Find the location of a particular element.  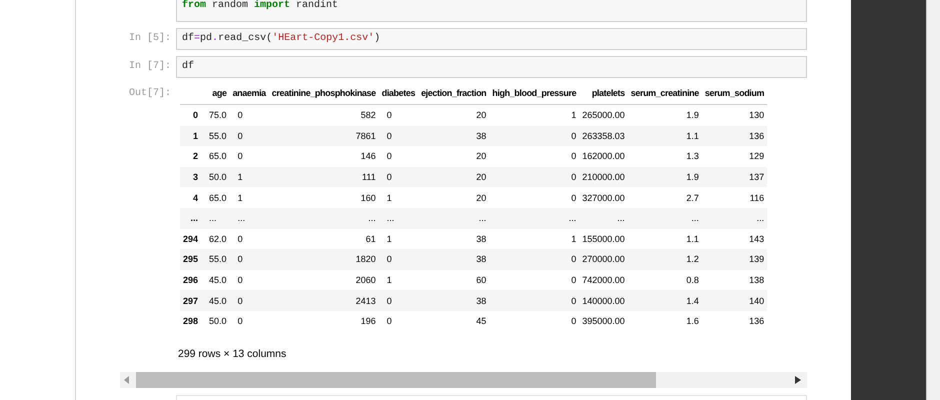

table-cell: 1.3 is located at coordinates (692, 156).